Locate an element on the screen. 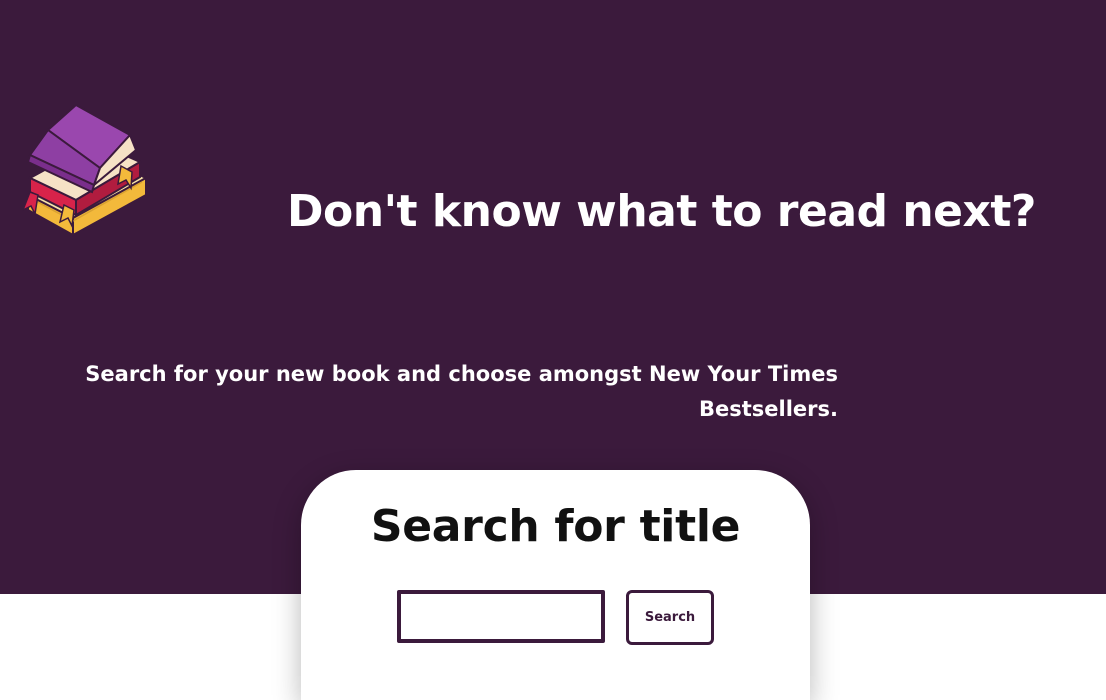 The image size is (1106, 700). search-button: Search is located at coordinates (670, 617).